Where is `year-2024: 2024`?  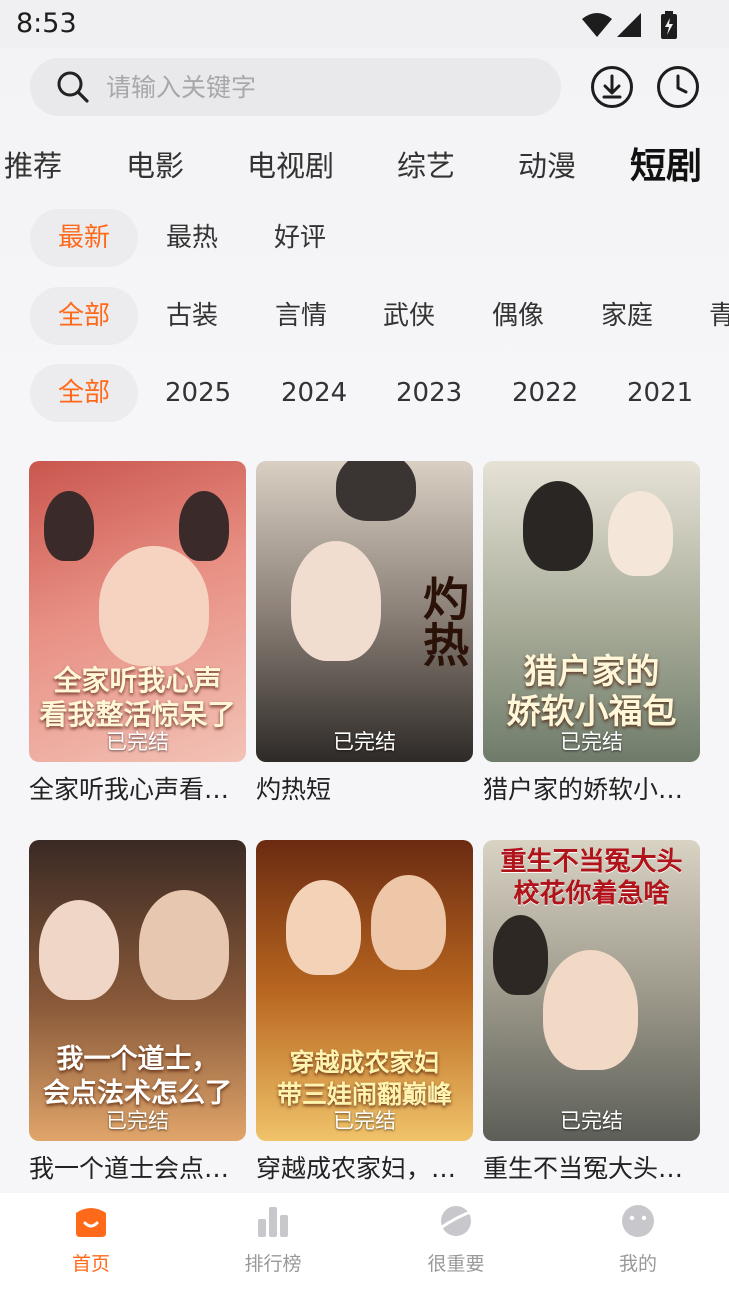 year-2024: 2024 is located at coordinates (314, 393).